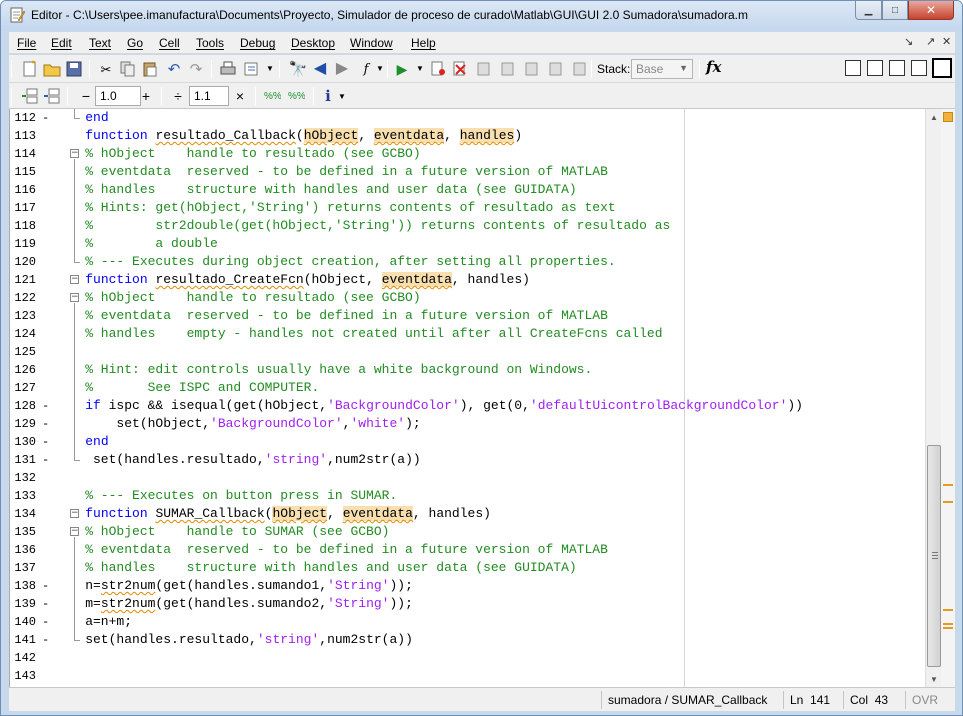  I want to click on paste-icon, so click(150, 69).